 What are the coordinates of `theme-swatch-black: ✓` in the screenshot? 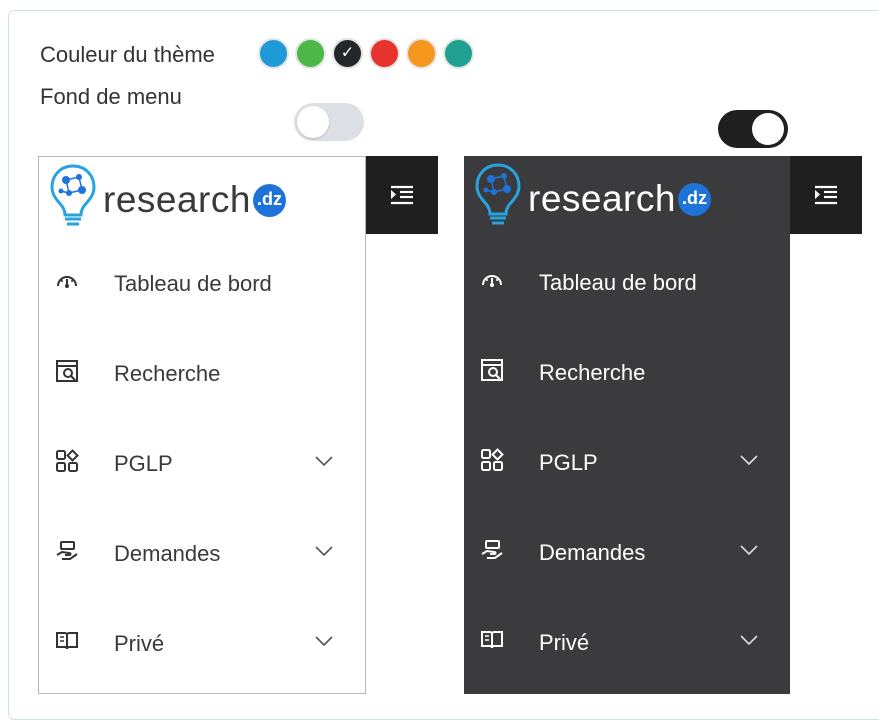 It's located at (347, 53).